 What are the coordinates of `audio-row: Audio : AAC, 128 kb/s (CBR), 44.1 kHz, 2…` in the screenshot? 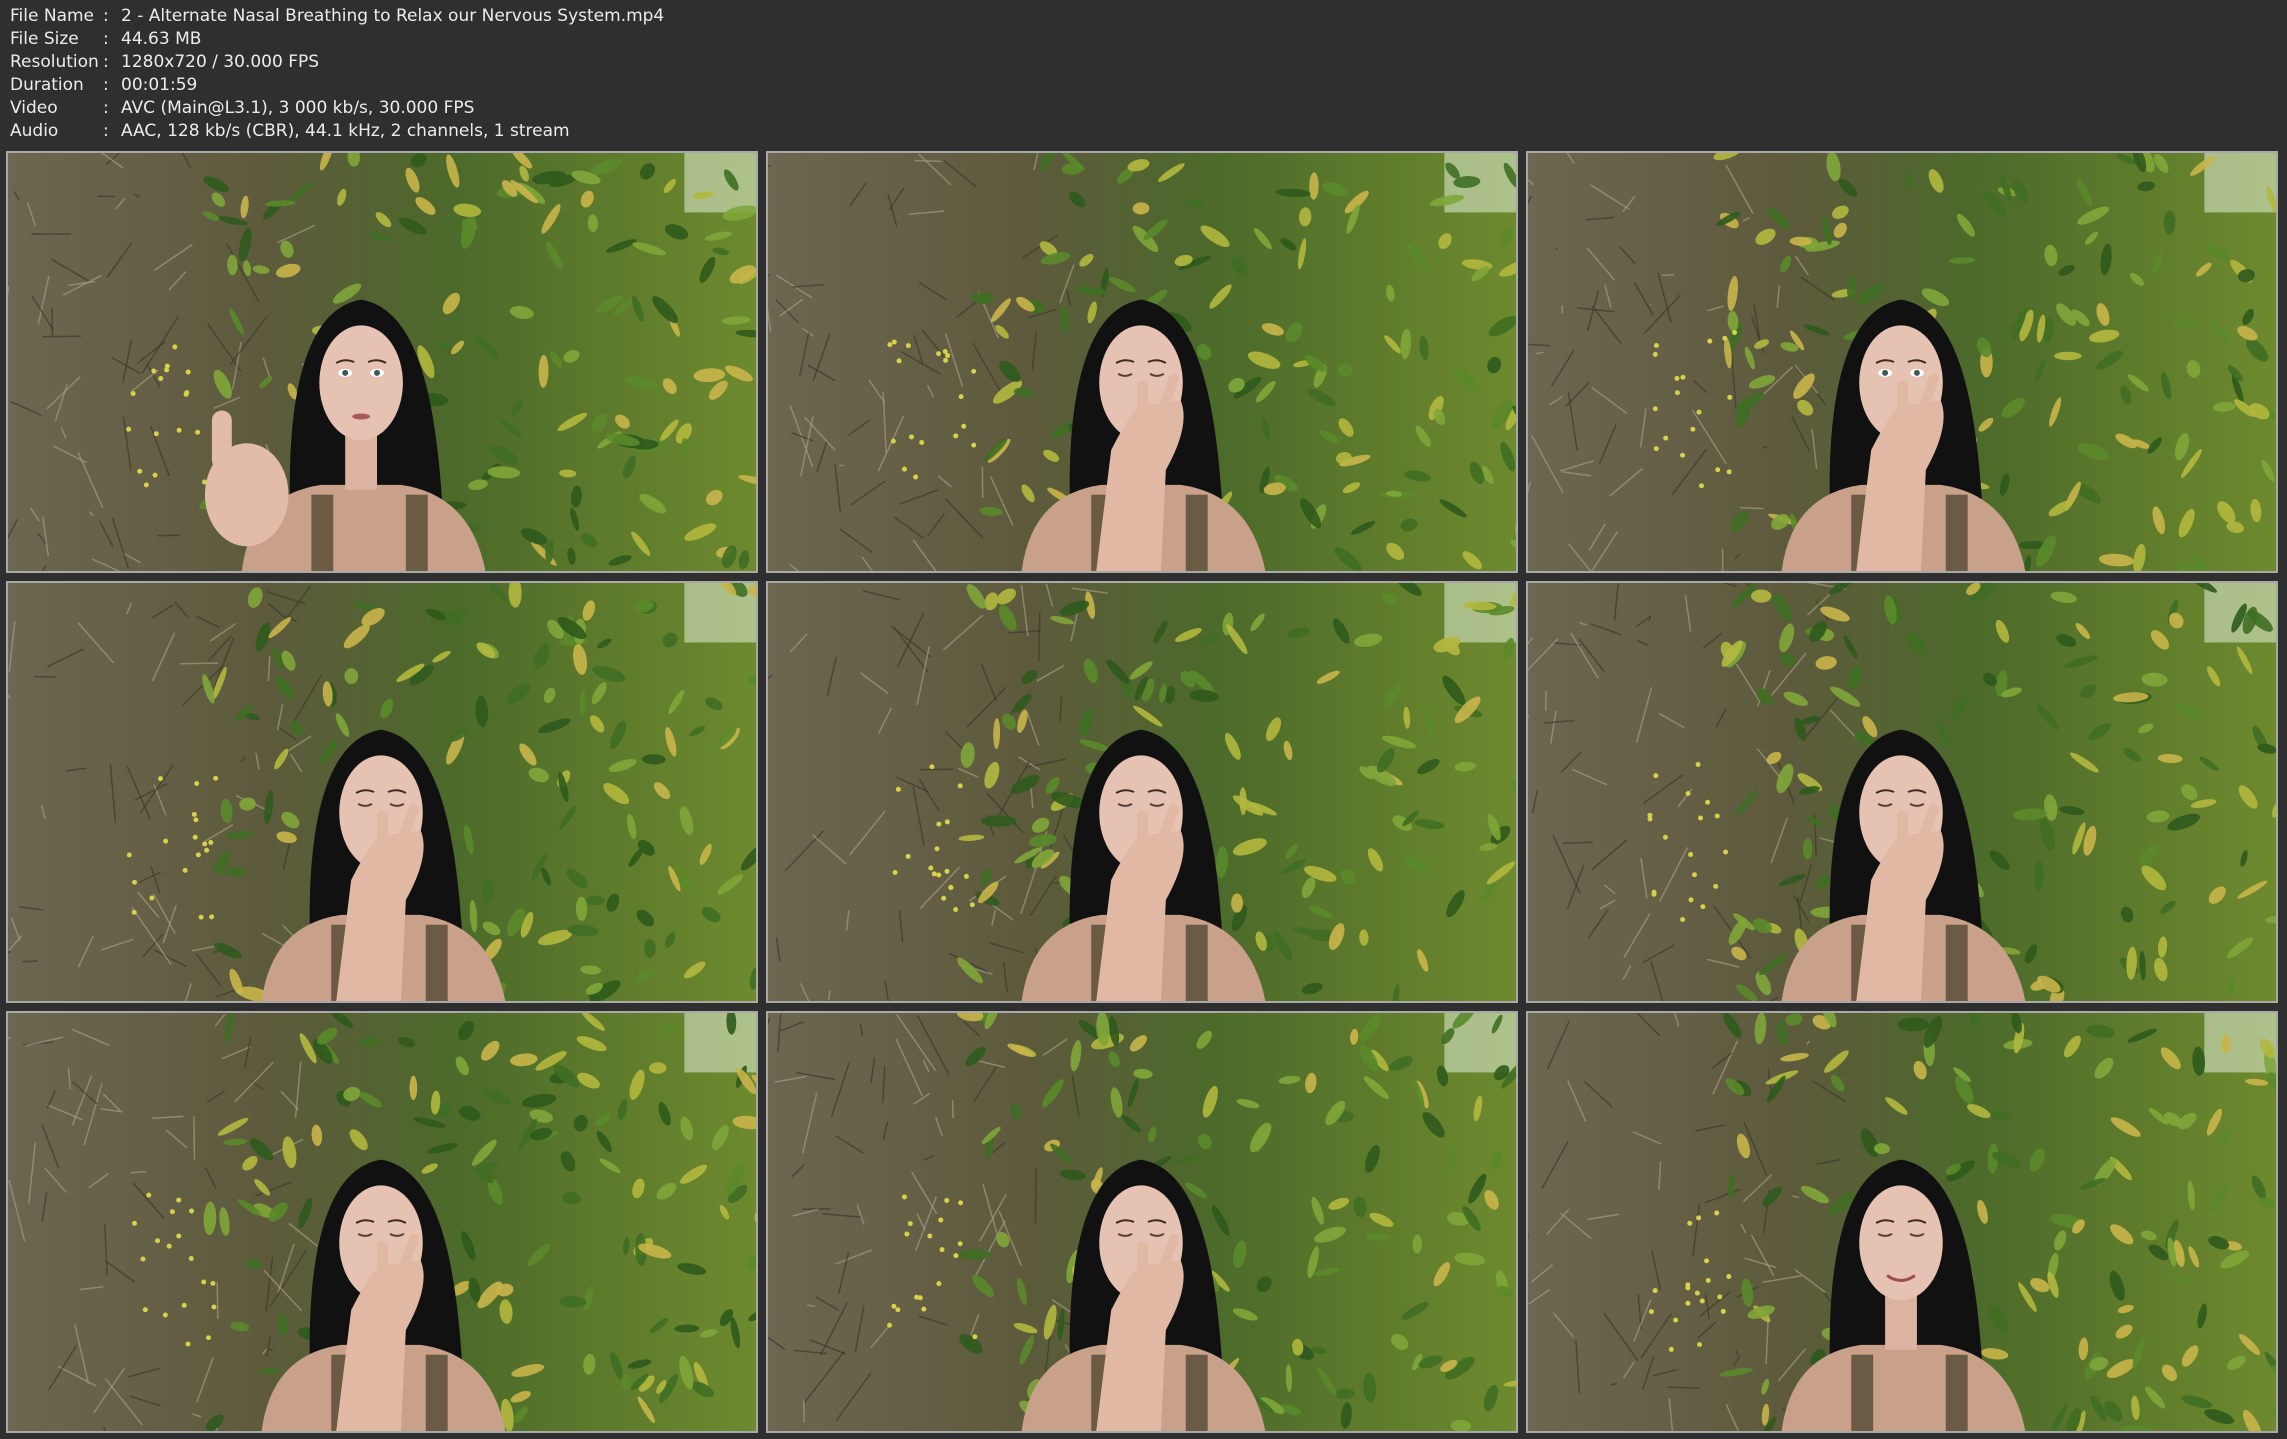 It's located at (337, 131).